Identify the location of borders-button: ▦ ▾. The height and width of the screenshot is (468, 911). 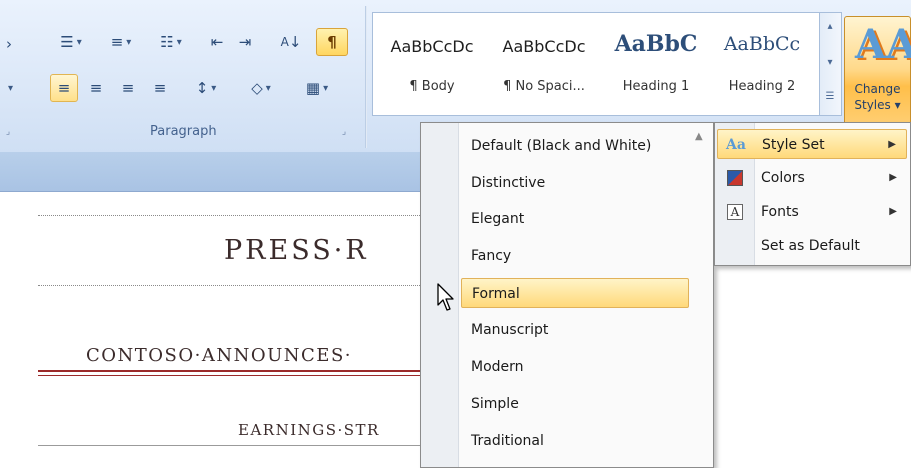
(317, 88).